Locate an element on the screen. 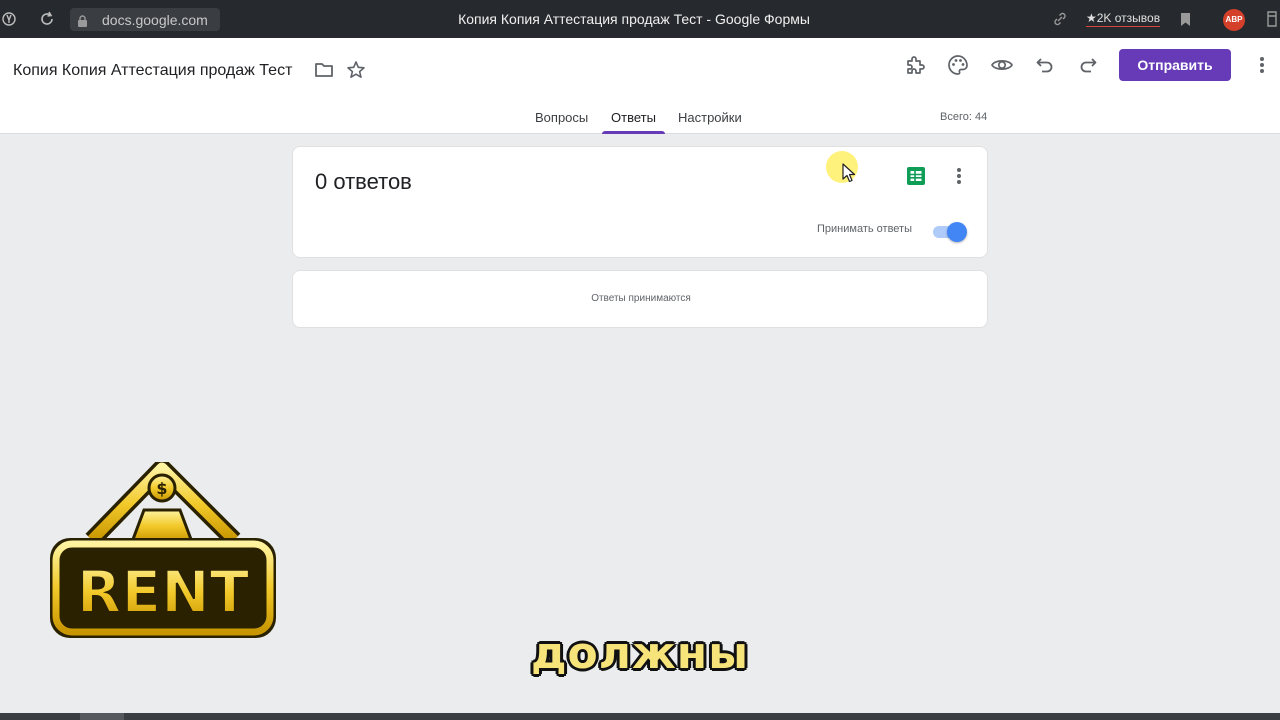 The width and height of the screenshot is (1280, 720). tab-questions: Вопросы is located at coordinates (561, 117).